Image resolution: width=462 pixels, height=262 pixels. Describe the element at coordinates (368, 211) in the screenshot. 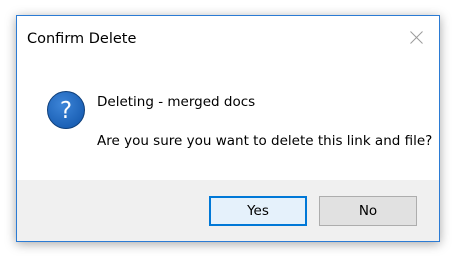

I see `no-button: No` at that location.